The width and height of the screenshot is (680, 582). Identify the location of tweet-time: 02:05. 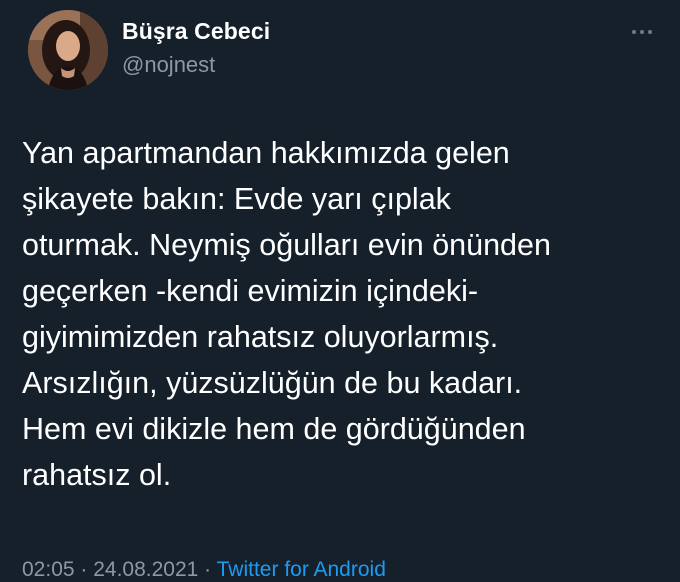
(48, 569).